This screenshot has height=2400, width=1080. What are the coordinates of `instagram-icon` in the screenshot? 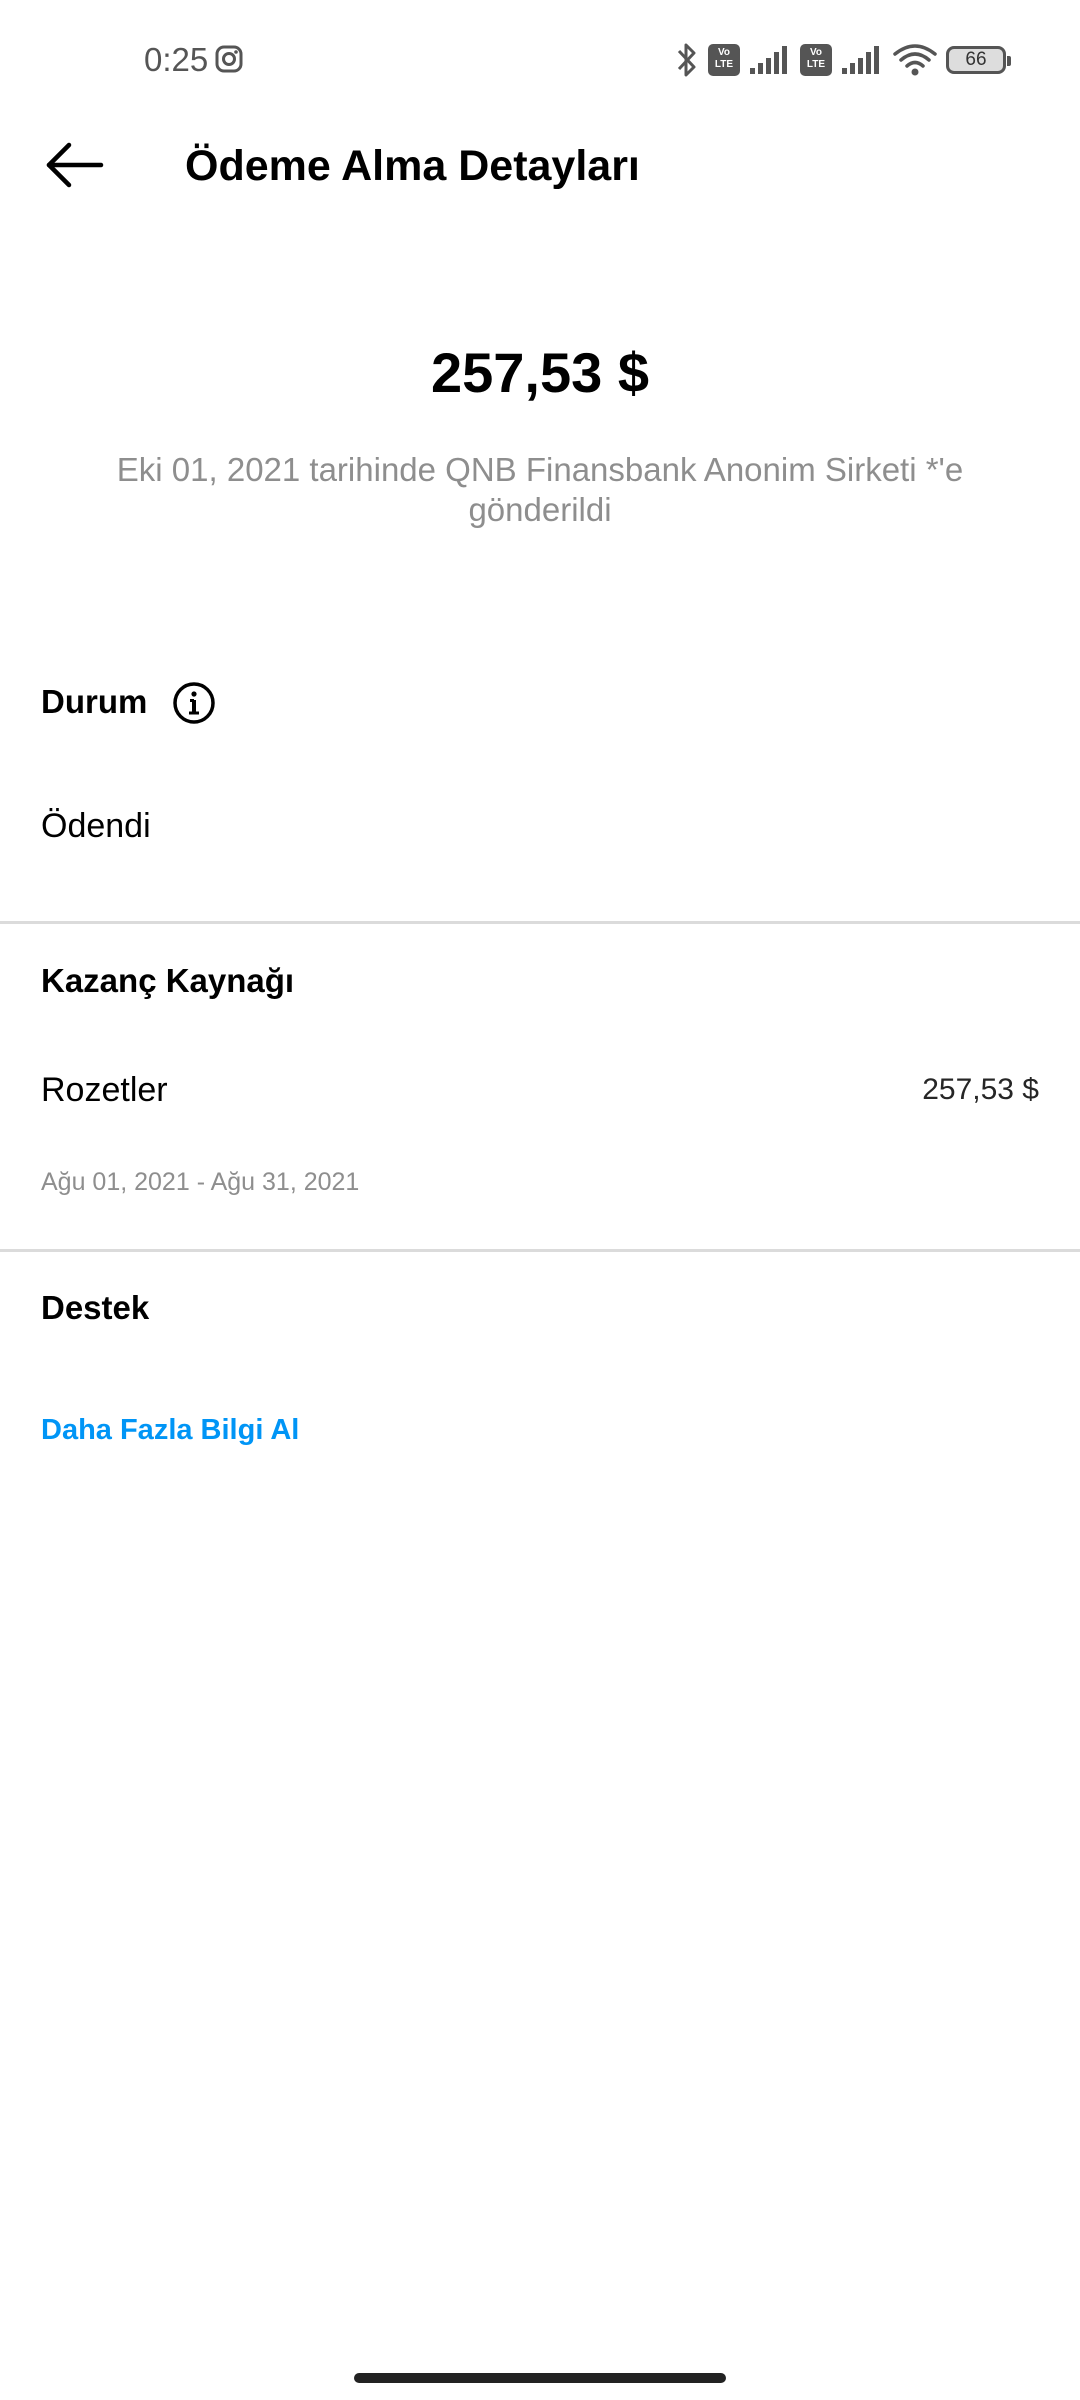 It's located at (229, 59).